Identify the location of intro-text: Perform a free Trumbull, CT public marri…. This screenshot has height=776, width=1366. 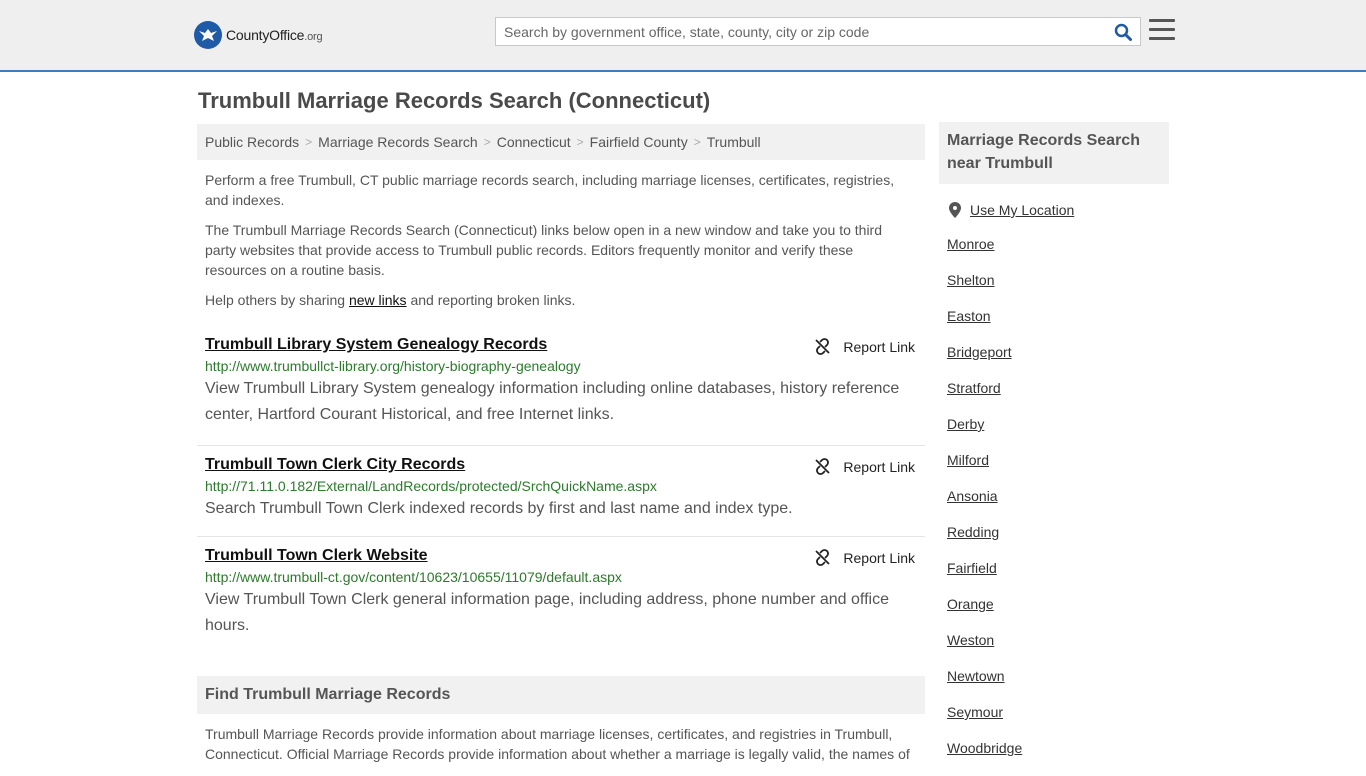
(561, 240).